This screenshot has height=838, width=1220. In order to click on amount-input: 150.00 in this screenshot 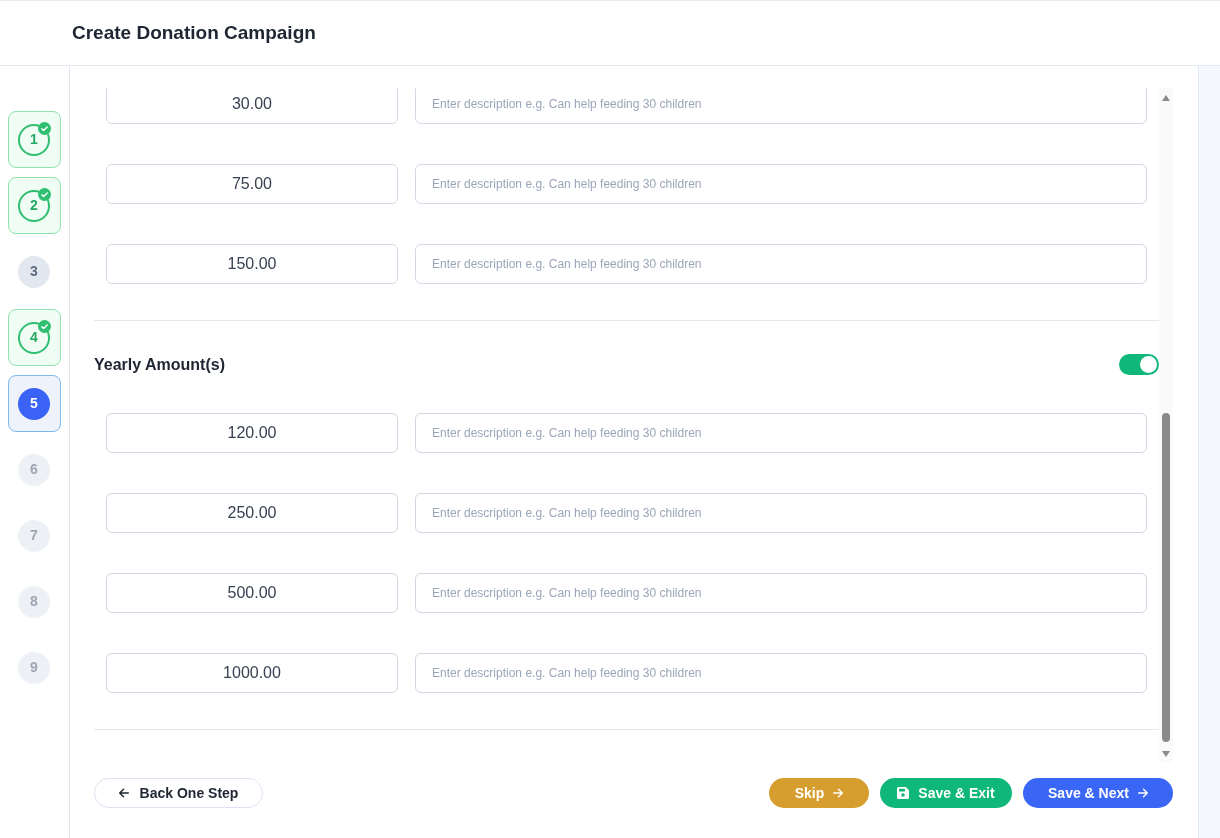, I will do `click(252, 264)`.